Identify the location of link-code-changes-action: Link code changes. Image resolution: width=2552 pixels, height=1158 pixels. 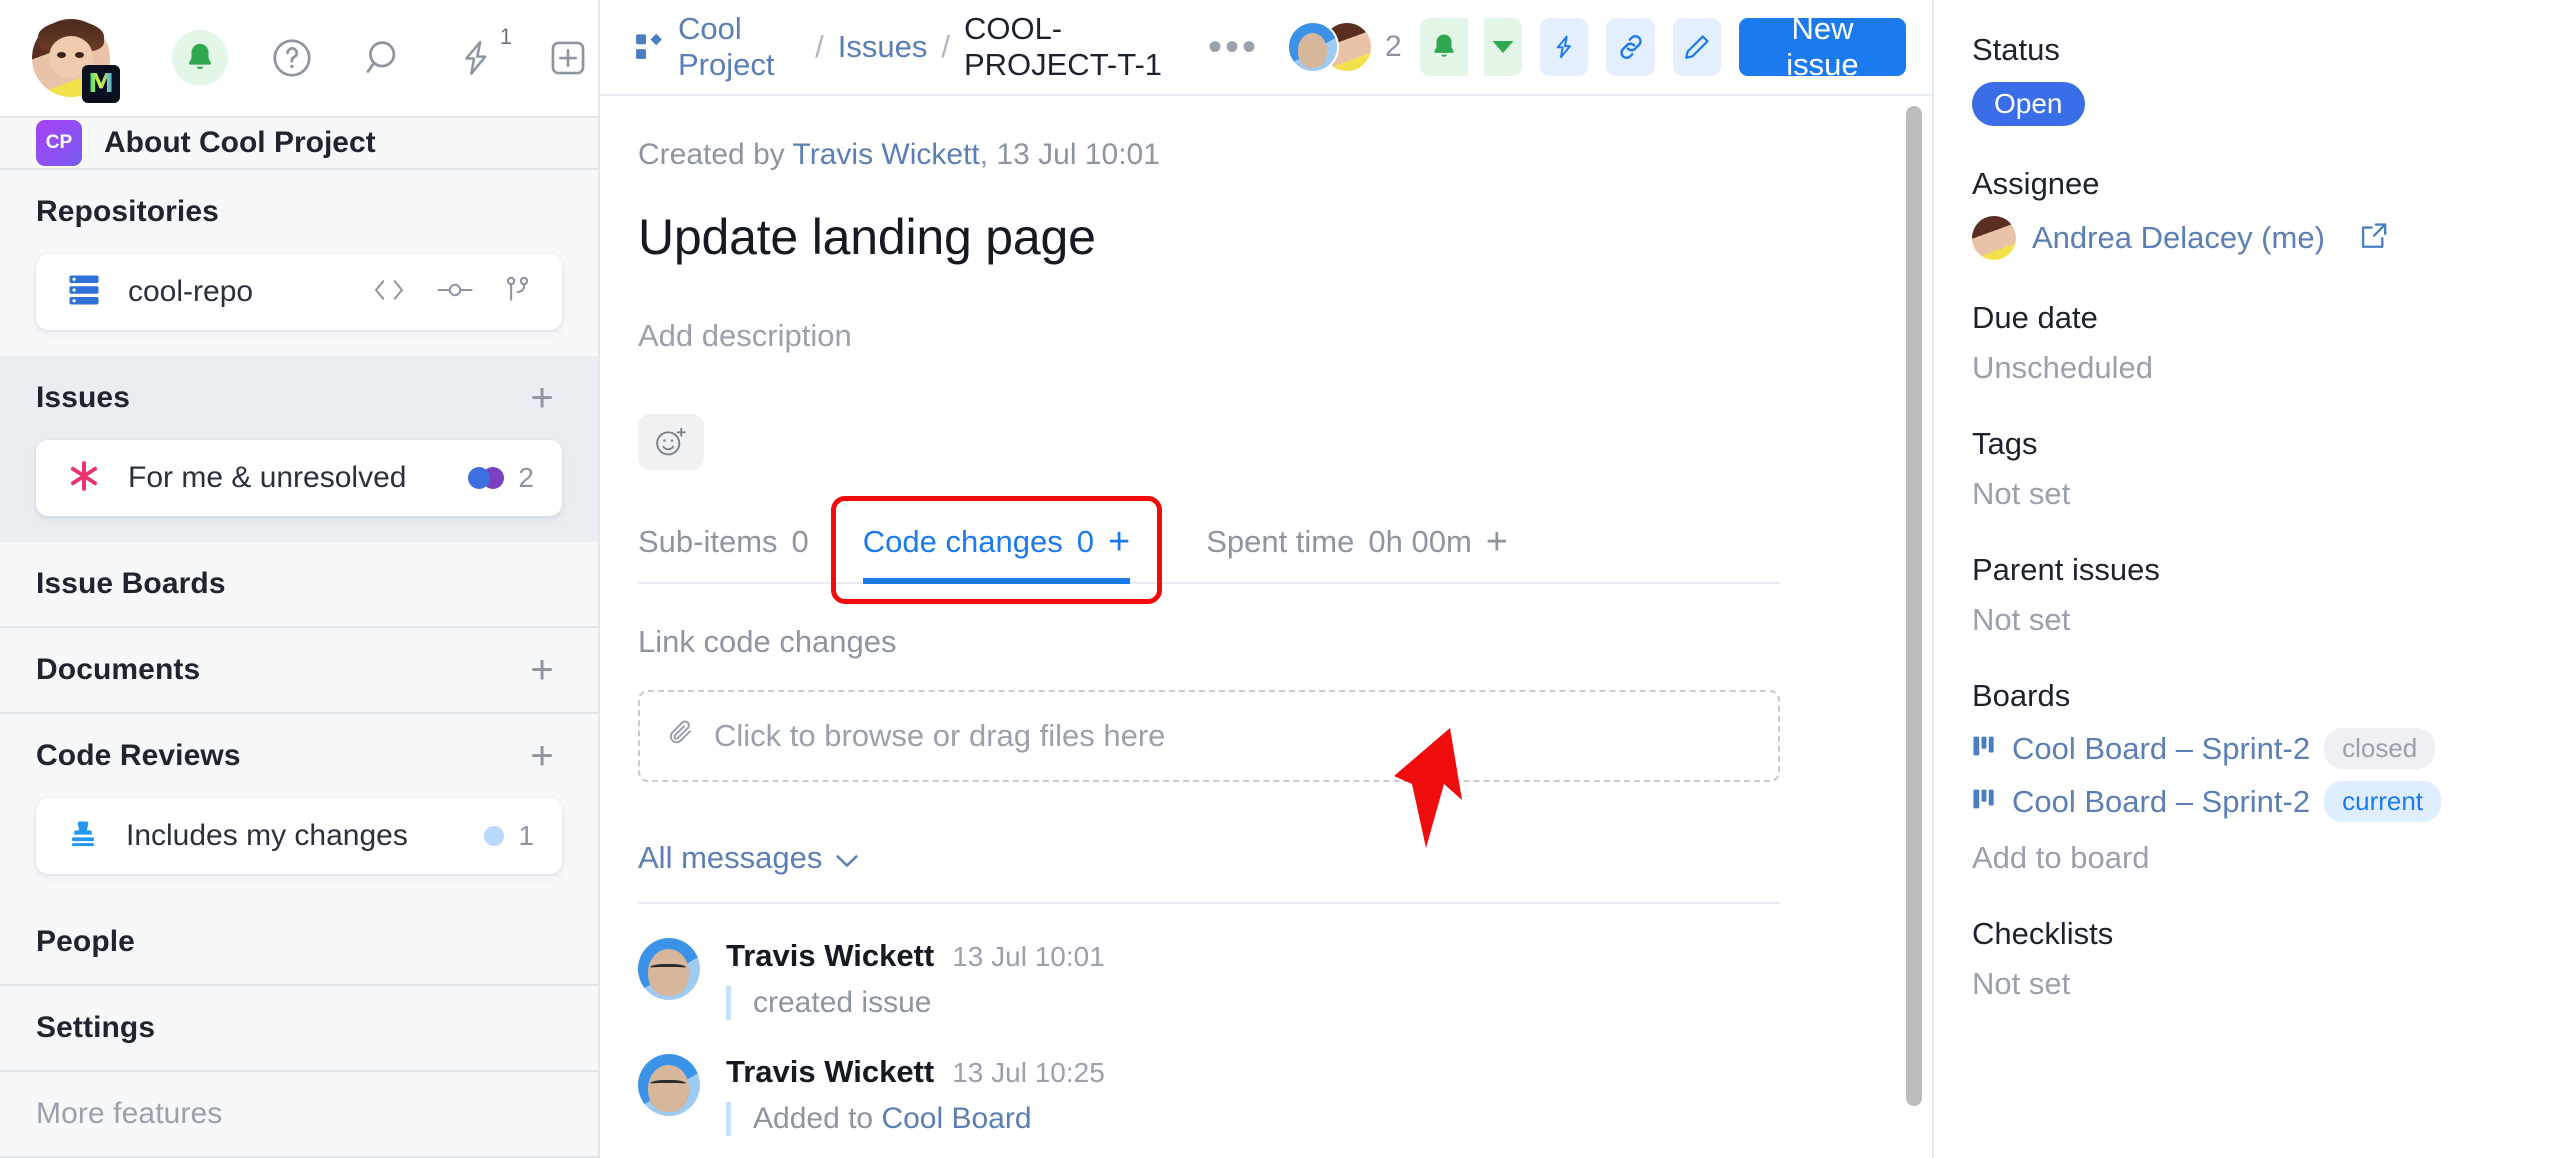
(1209, 642).